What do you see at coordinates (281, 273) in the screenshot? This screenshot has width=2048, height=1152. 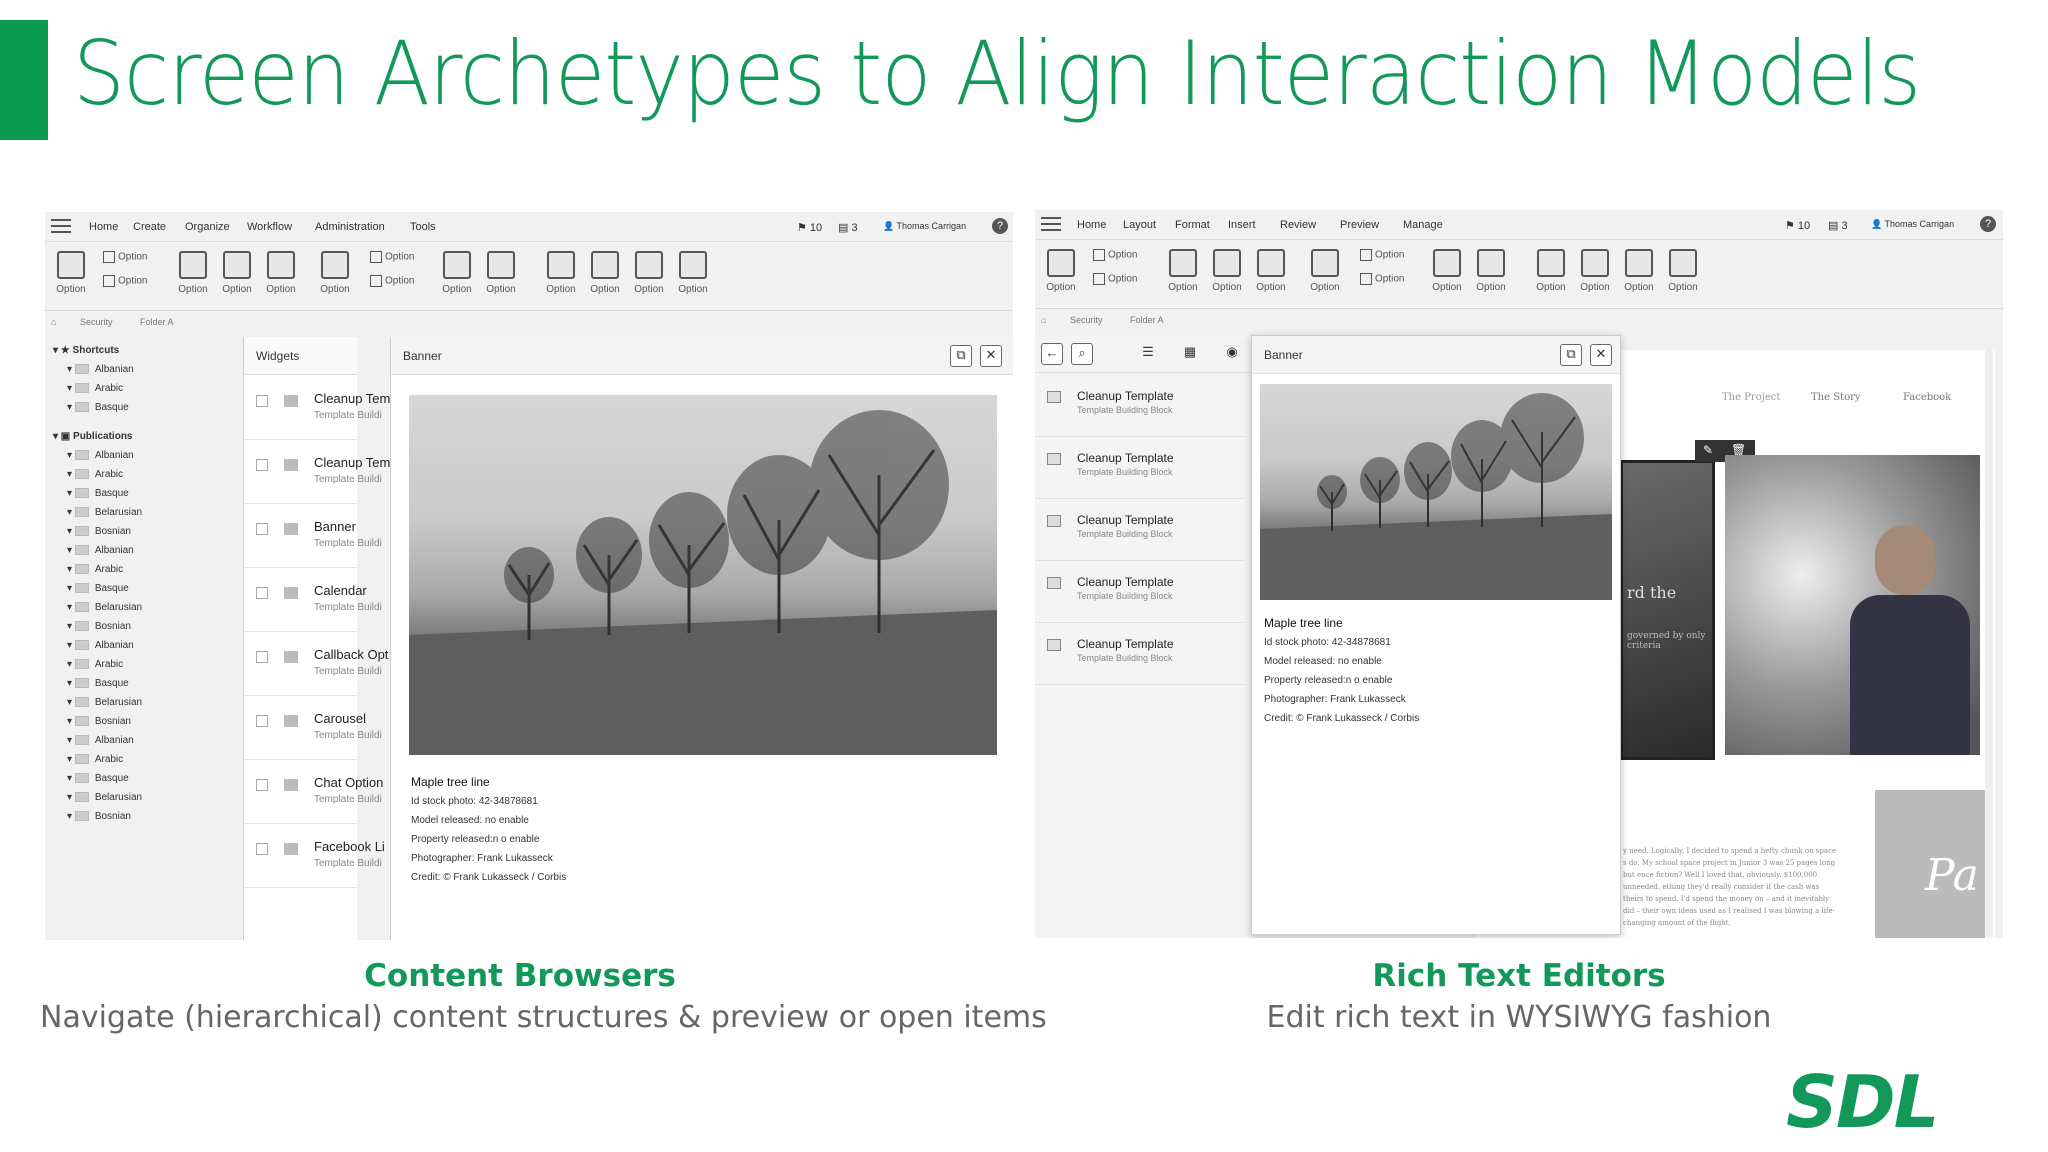 I see `ribbon-align-right-button: Option` at bounding box center [281, 273].